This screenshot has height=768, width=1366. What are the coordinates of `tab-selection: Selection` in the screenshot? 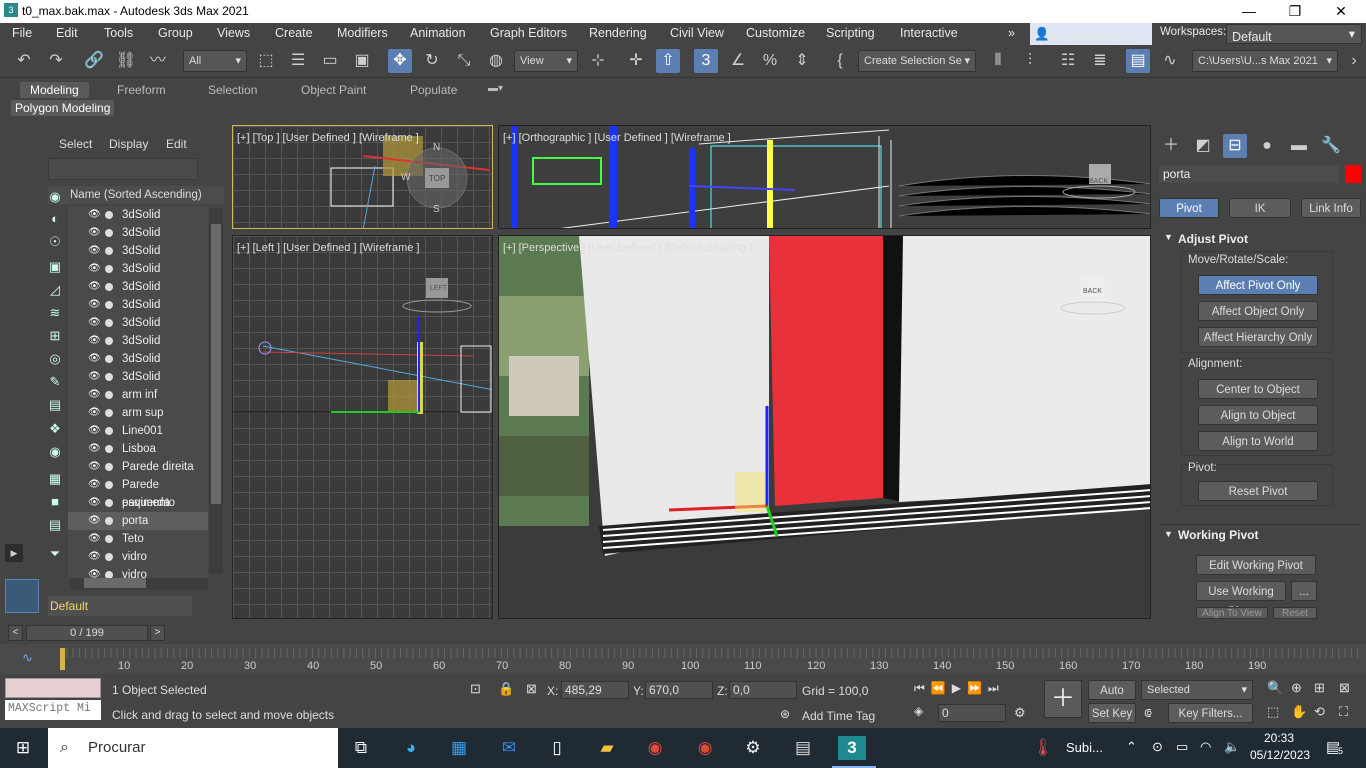 It's located at (232, 90).